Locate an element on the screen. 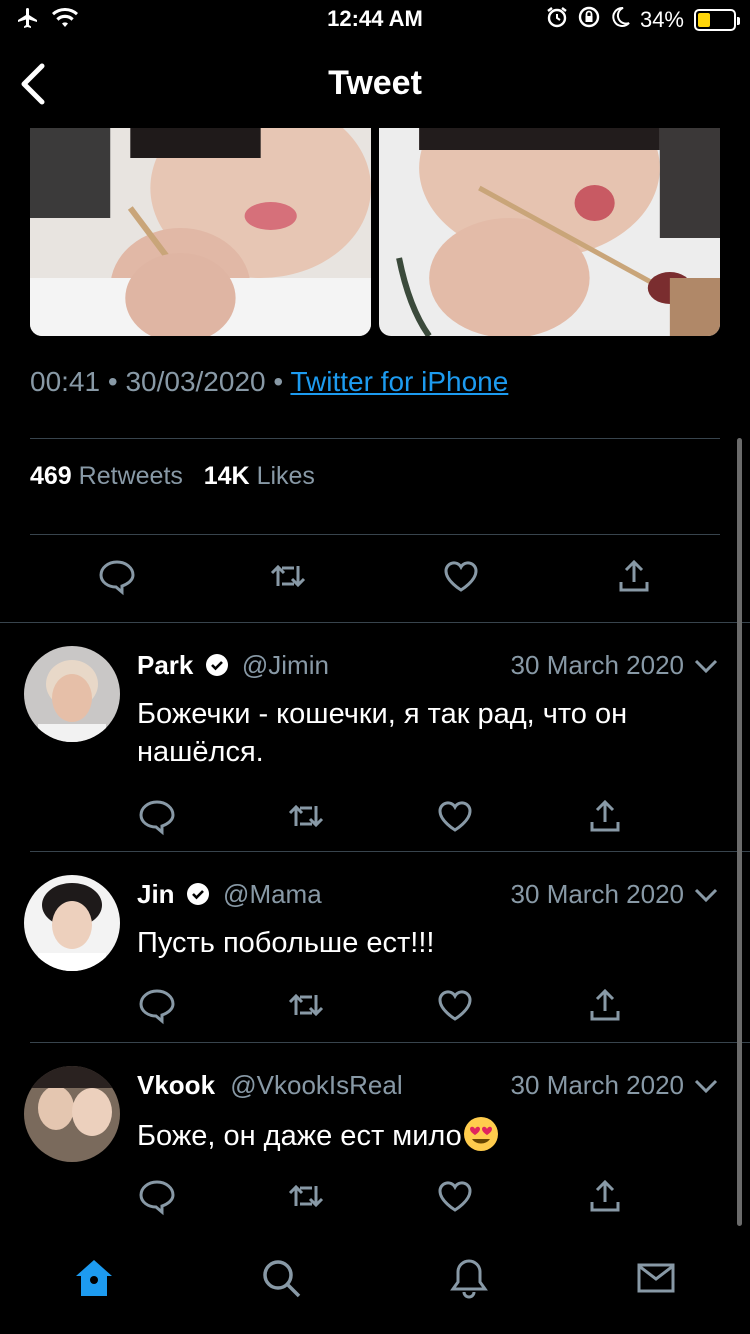 Image resolution: width=750 pixels, height=1334 pixels. reply-author-handle: @Mama is located at coordinates (272, 894).